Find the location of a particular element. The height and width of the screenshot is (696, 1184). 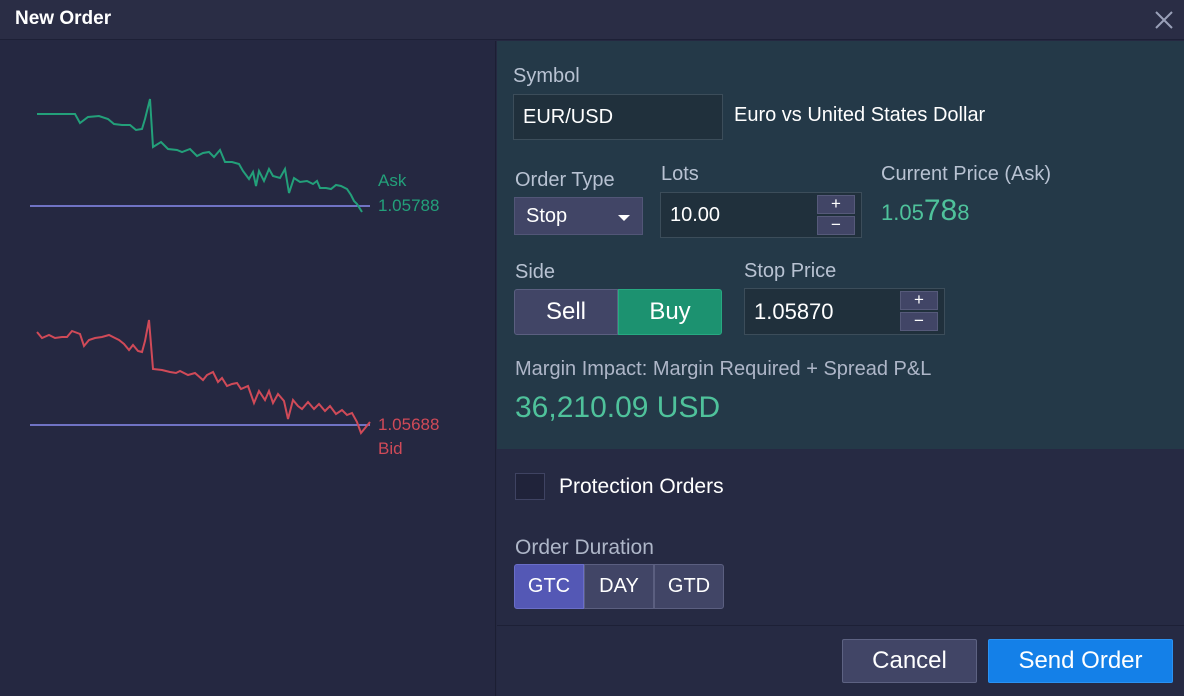

title-bar: New Order is located at coordinates (592, 20).